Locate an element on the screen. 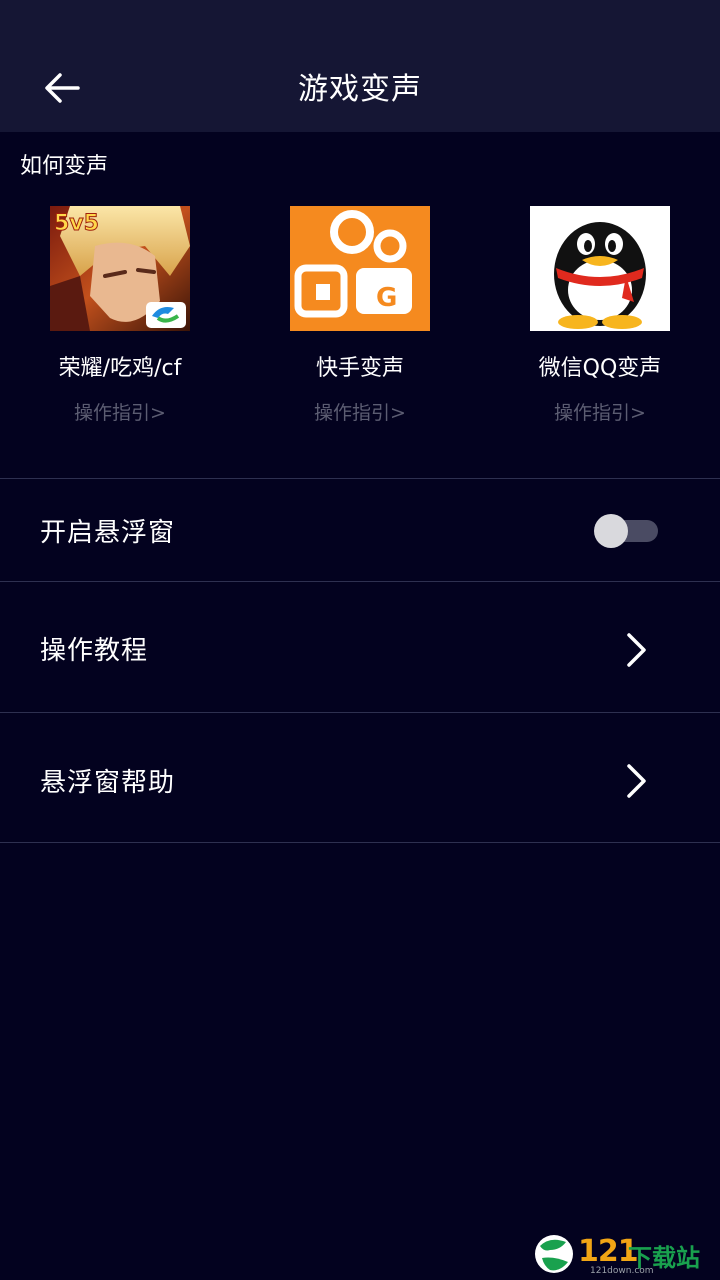 The height and width of the screenshot is (1280, 720). app-name: 荣耀/吃鸡/cf is located at coordinates (120, 368).